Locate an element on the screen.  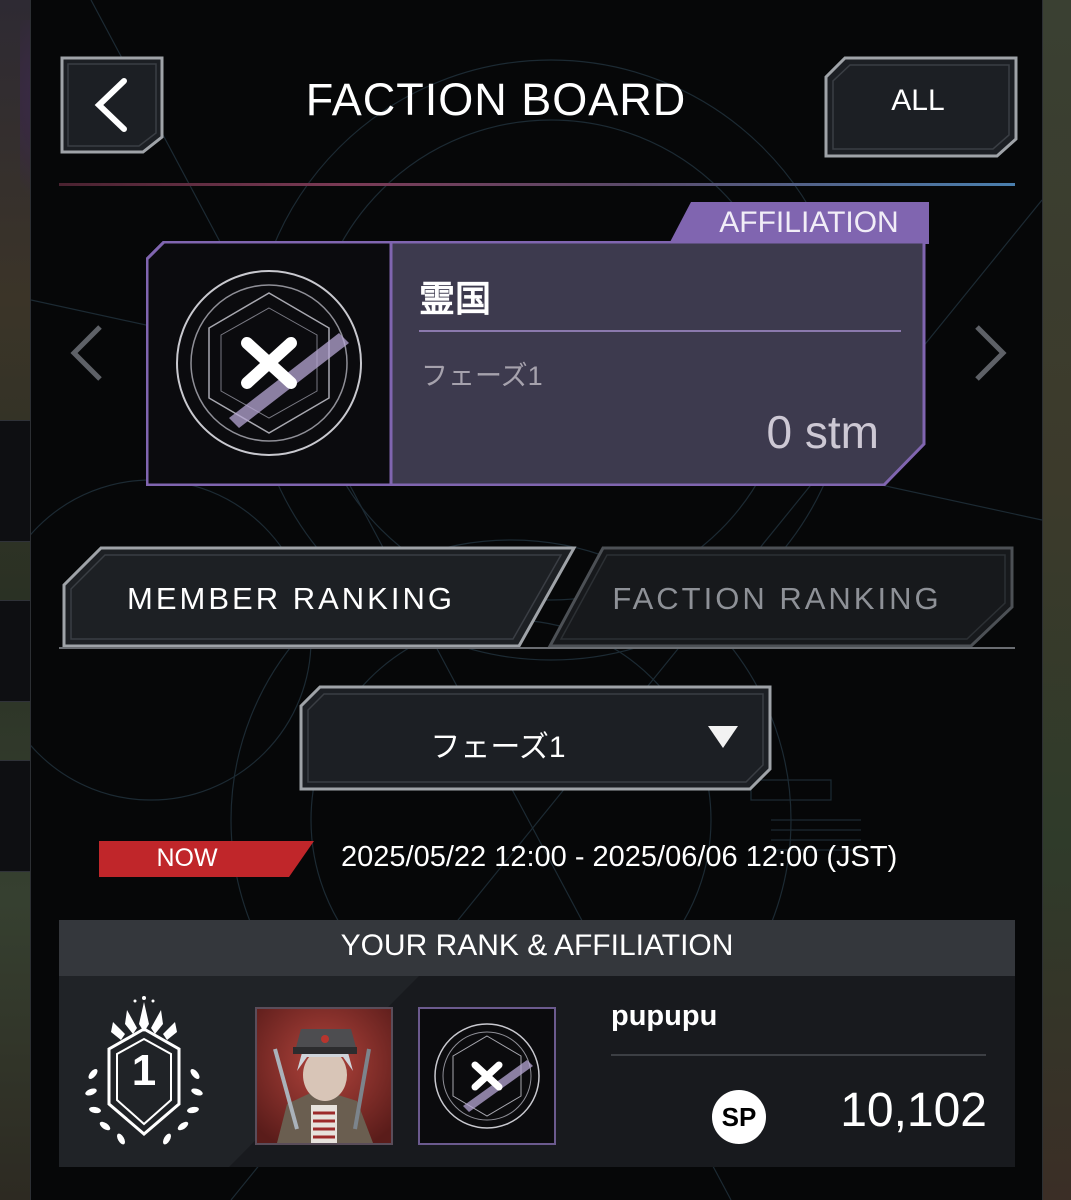
sp-value: 10,102 is located at coordinates (913, 1110).